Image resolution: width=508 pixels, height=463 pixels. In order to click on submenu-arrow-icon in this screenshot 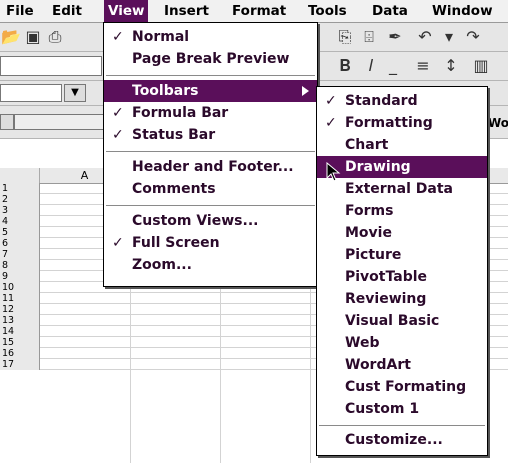, I will do `click(305, 91)`.